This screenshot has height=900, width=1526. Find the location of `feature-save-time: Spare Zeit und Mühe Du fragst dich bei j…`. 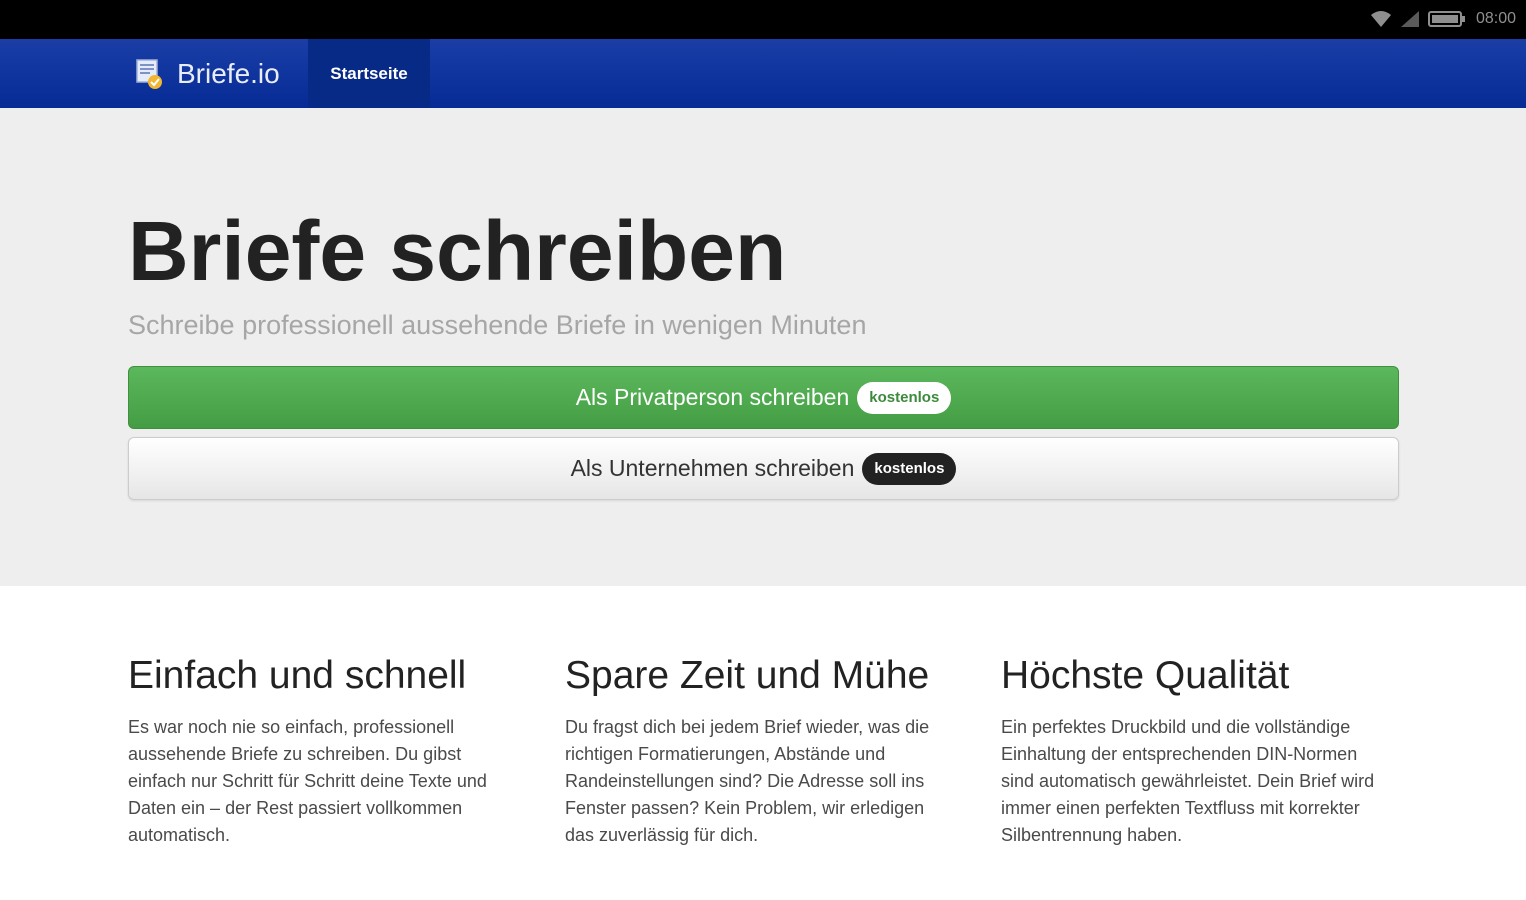

feature-save-time: Spare Zeit und Mühe Du fragst dich bei j… is located at coordinates (757, 750).